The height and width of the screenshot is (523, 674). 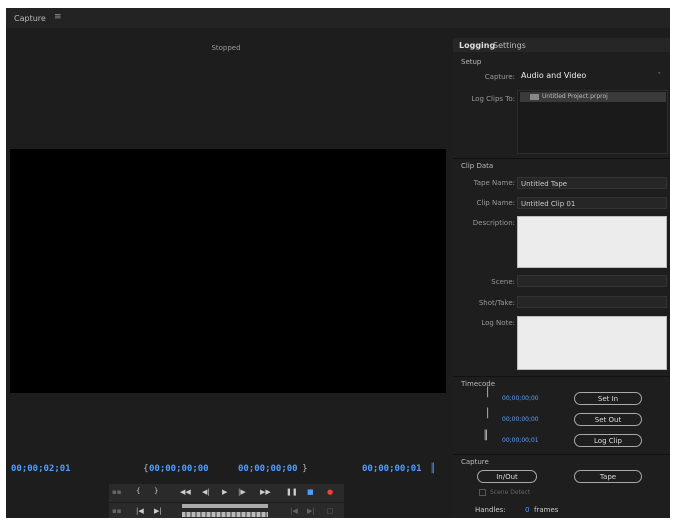 I want to click on timecode-section-label: Timecode, so click(x=478, y=384).